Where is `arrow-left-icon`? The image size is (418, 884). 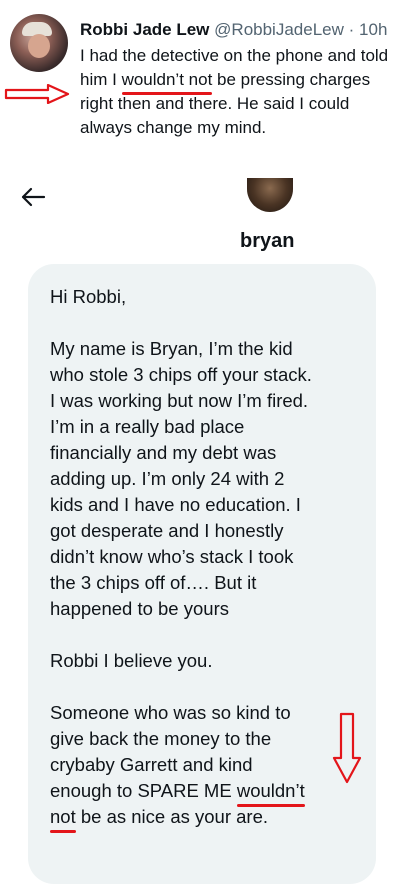
arrow-left-icon is located at coordinates (33, 197).